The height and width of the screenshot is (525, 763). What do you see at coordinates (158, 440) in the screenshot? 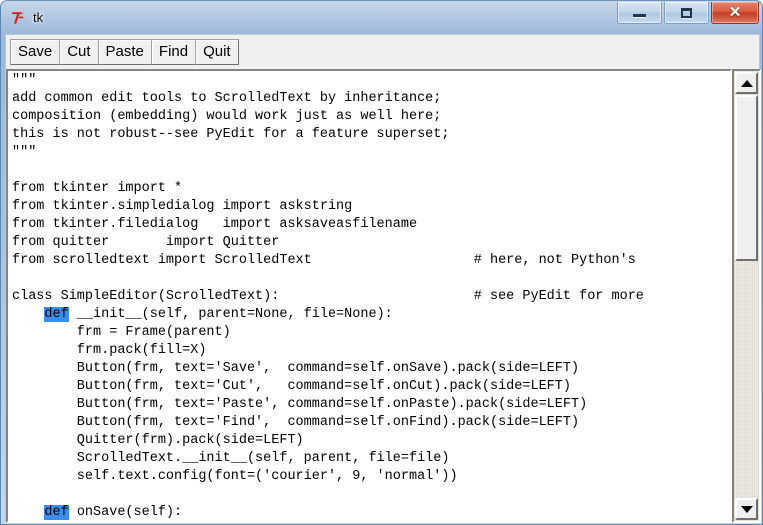
I see `code-line: Quitter(frm).pack(side=LEFT)` at bounding box center [158, 440].